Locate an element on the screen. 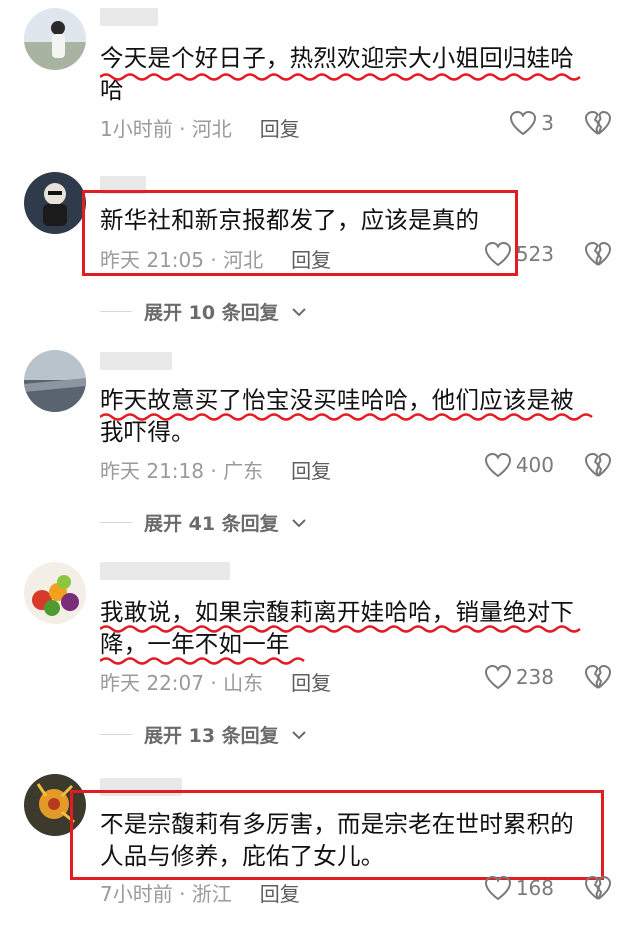  expand-label: 展开 41 条回复 is located at coordinates (211, 524).